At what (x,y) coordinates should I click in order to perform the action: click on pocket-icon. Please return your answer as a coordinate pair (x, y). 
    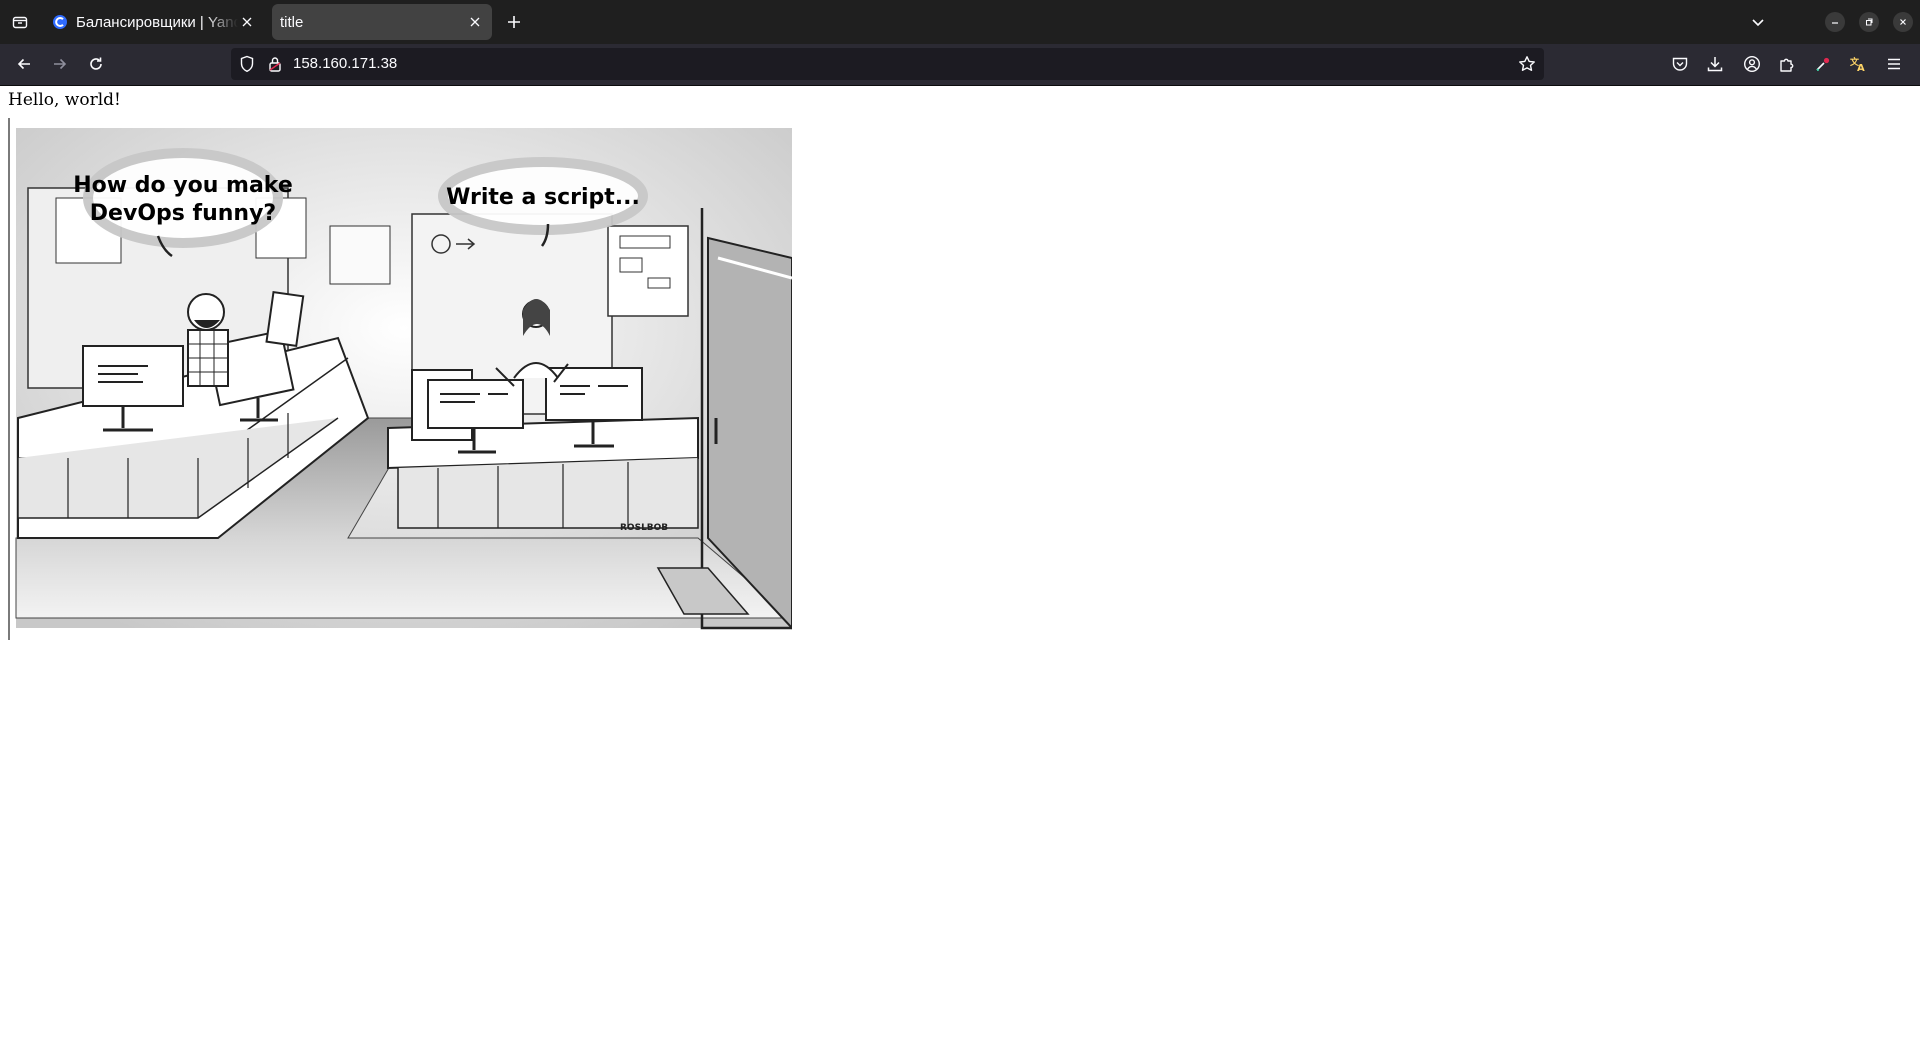
    Looking at the image, I should click on (1680, 64).